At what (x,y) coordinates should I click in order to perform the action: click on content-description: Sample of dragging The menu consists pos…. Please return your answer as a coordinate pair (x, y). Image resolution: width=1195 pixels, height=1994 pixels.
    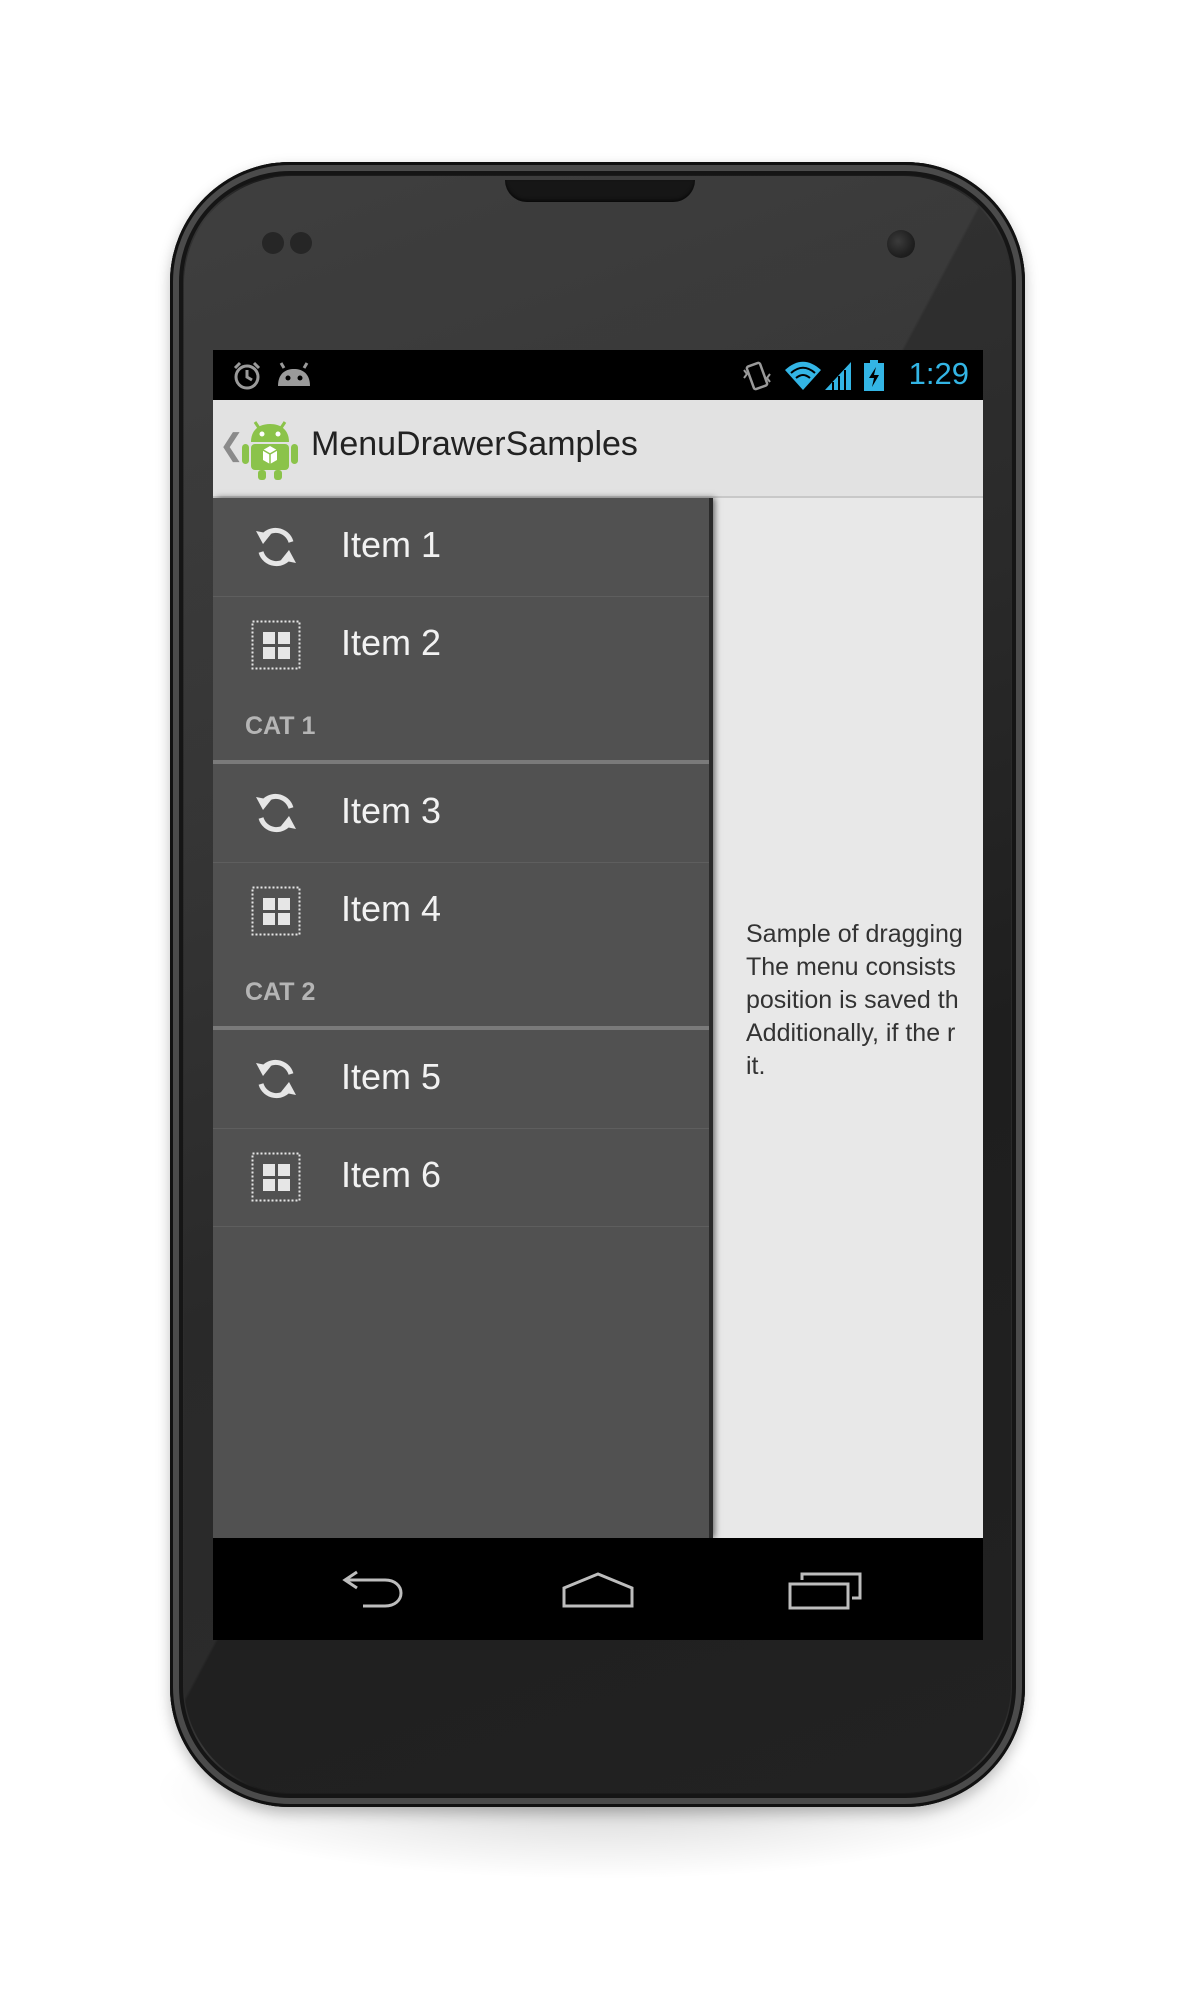
    Looking at the image, I should click on (864, 1000).